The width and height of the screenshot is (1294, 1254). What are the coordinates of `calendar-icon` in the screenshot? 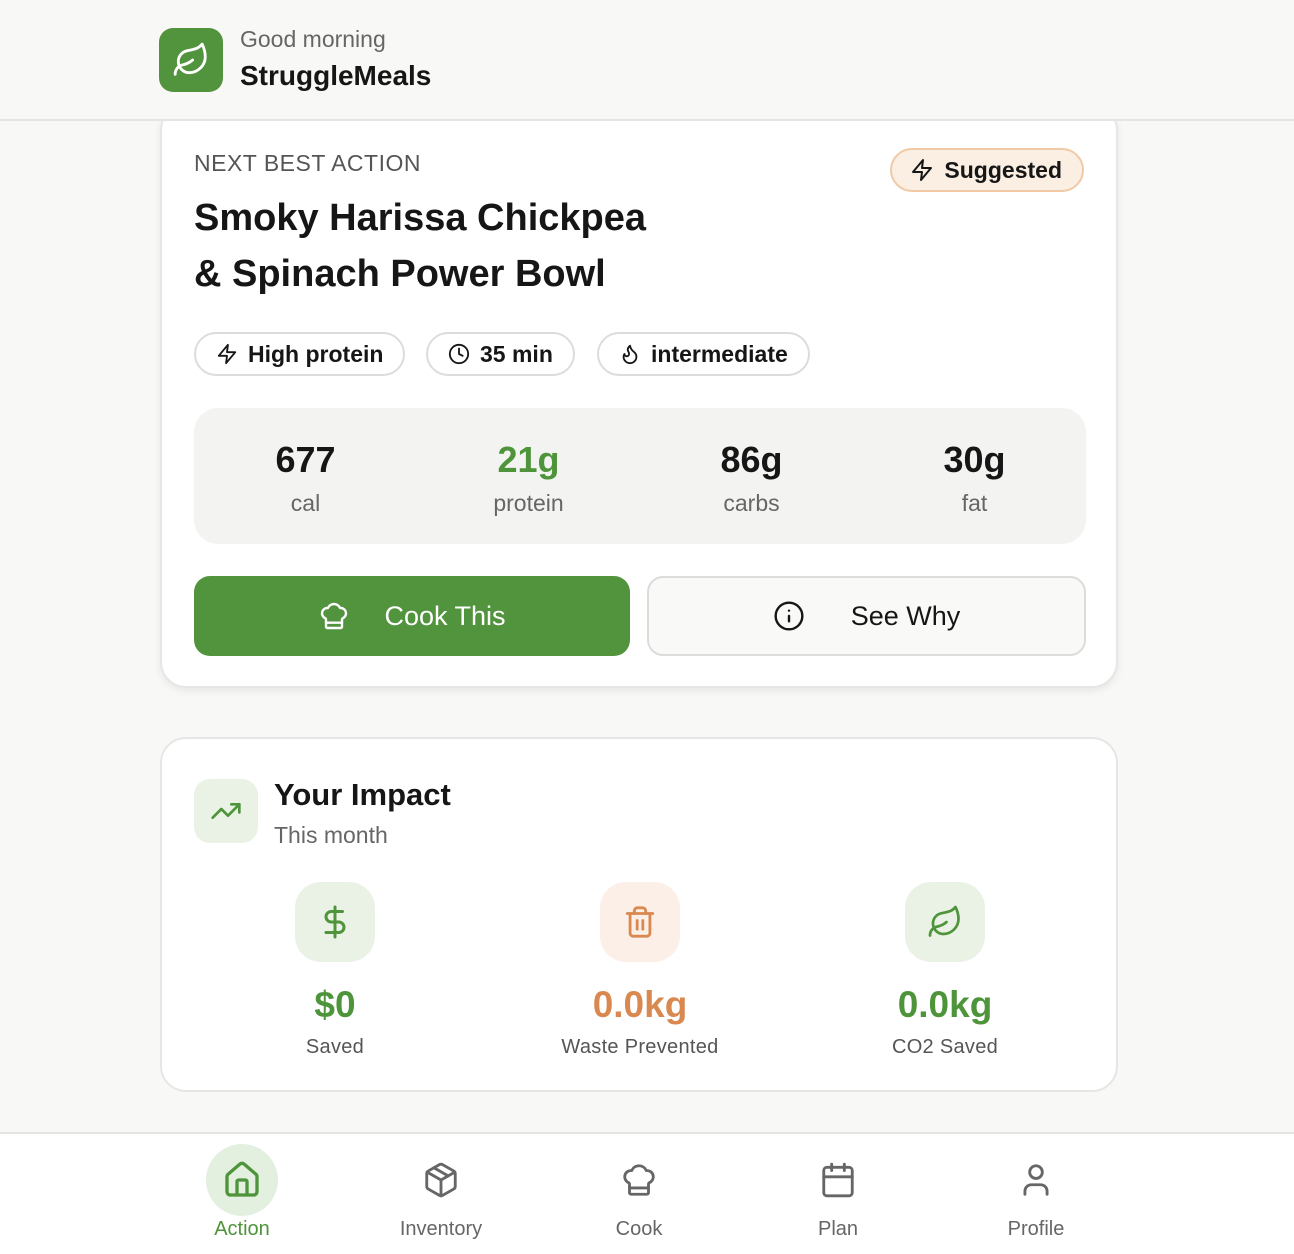 It's located at (838, 1180).